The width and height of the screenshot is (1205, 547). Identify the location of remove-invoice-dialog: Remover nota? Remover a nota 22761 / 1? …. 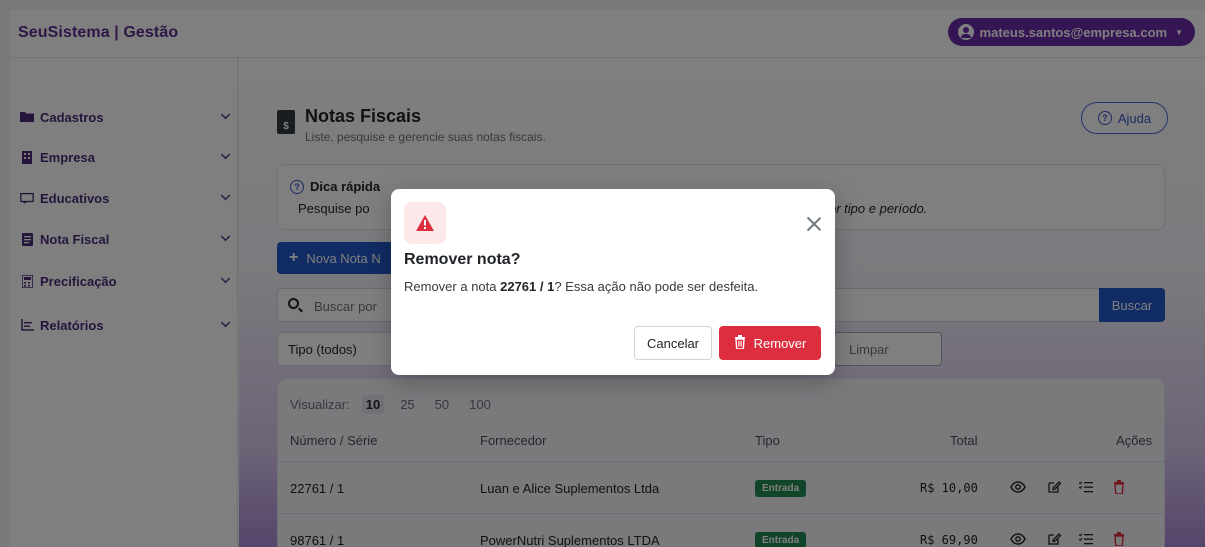
(613, 282).